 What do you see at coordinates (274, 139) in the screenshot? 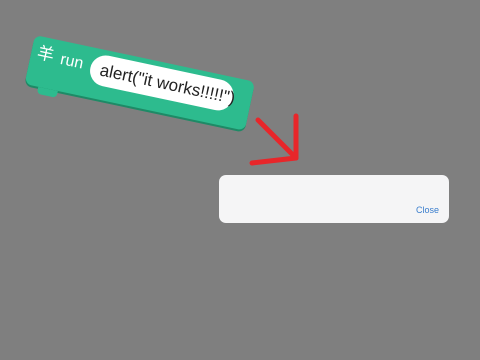
I see `red-arrow-annotation` at bounding box center [274, 139].